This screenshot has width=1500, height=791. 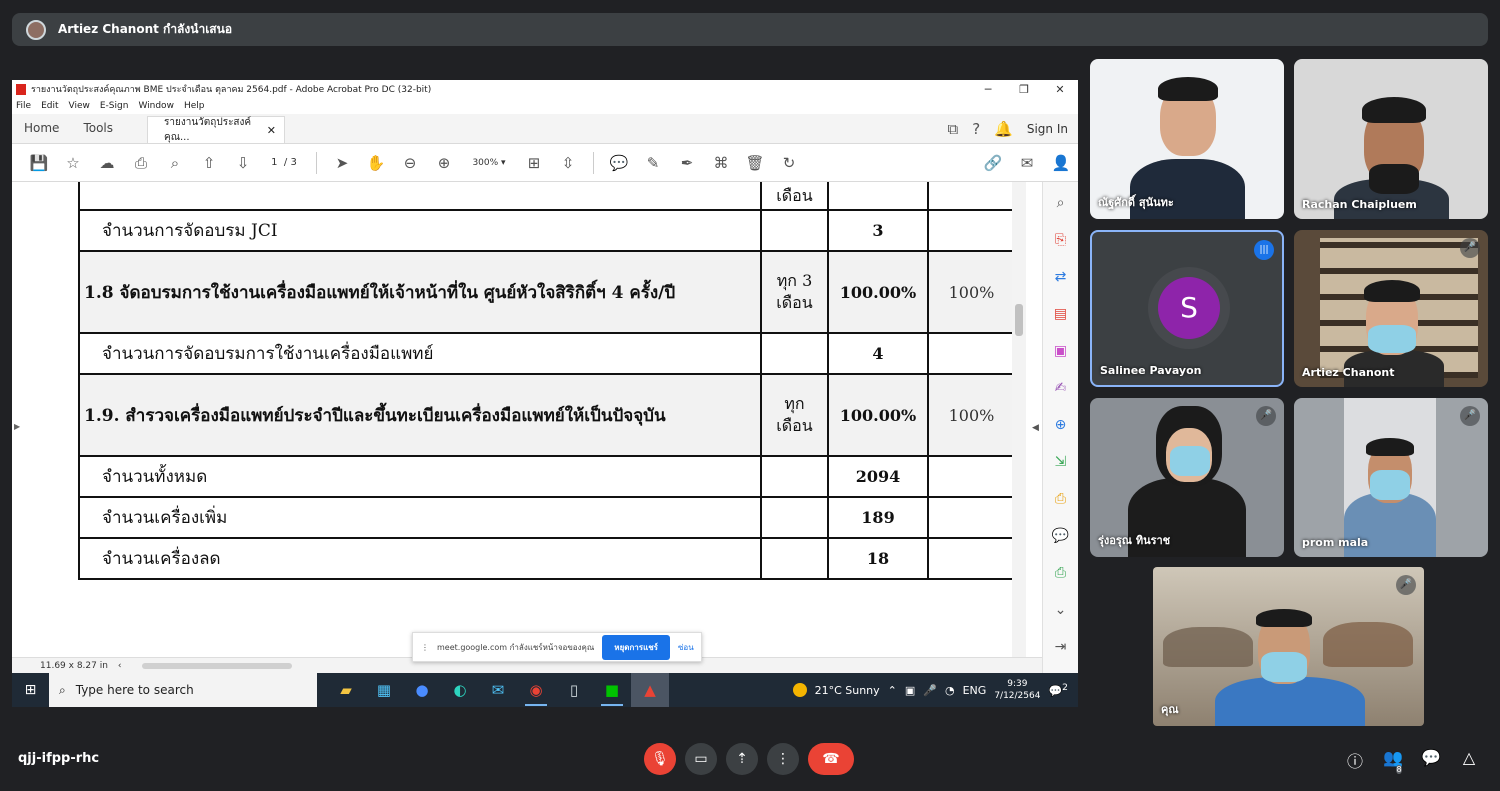 I want to click on email-icon: ✉, so click(x=1027, y=163).